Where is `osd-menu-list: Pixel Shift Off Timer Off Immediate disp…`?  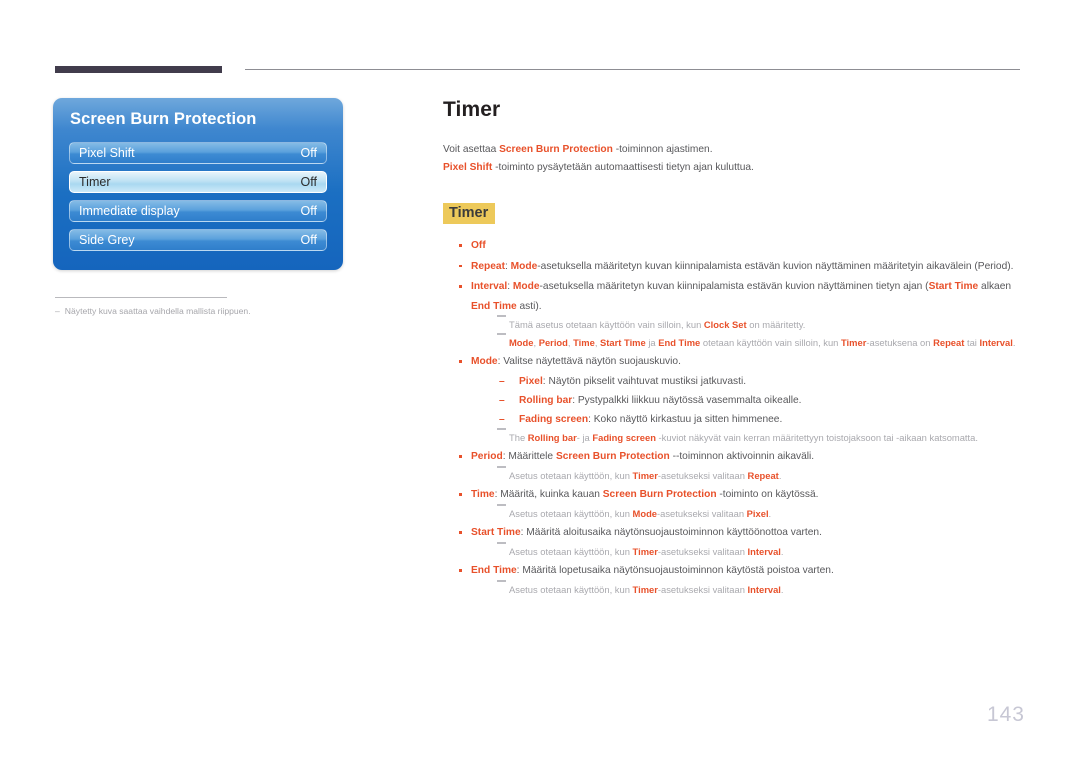 osd-menu-list: Pixel Shift Off Timer Off Immediate disp… is located at coordinates (198, 200).